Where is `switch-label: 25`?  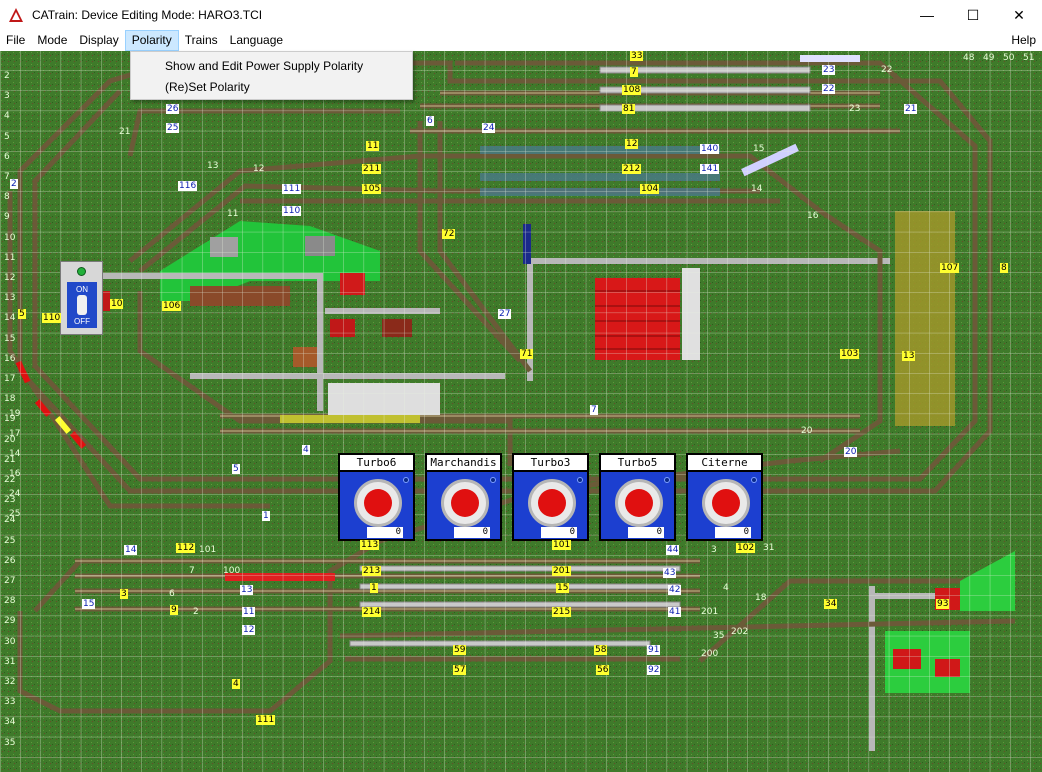
switch-label: 25 is located at coordinates (14, 514).